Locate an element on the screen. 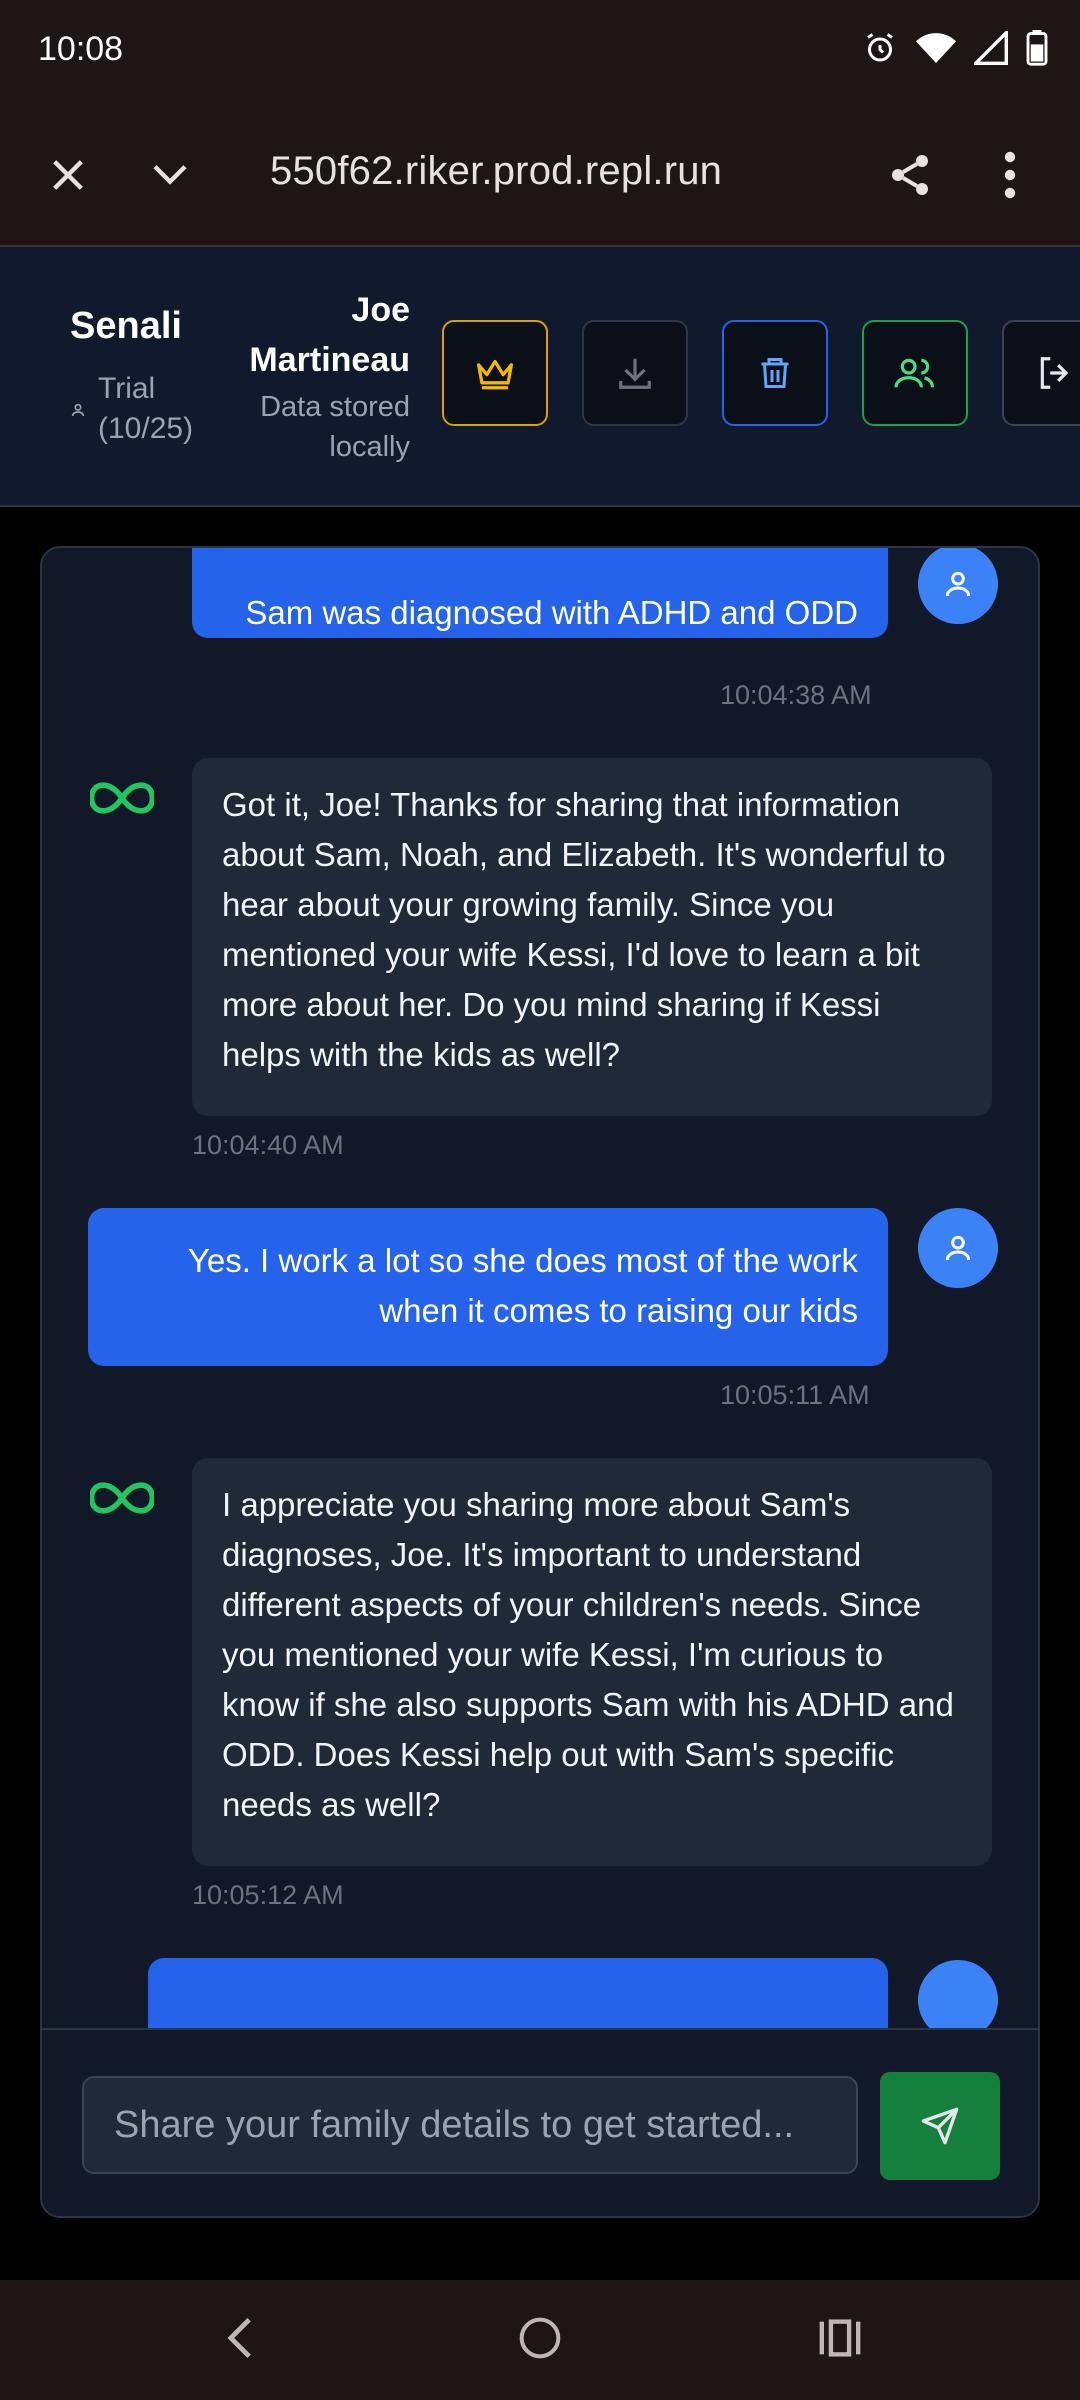 Image resolution: width=1080 pixels, height=2400 pixels. collapse-button is located at coordinates (170, 175).